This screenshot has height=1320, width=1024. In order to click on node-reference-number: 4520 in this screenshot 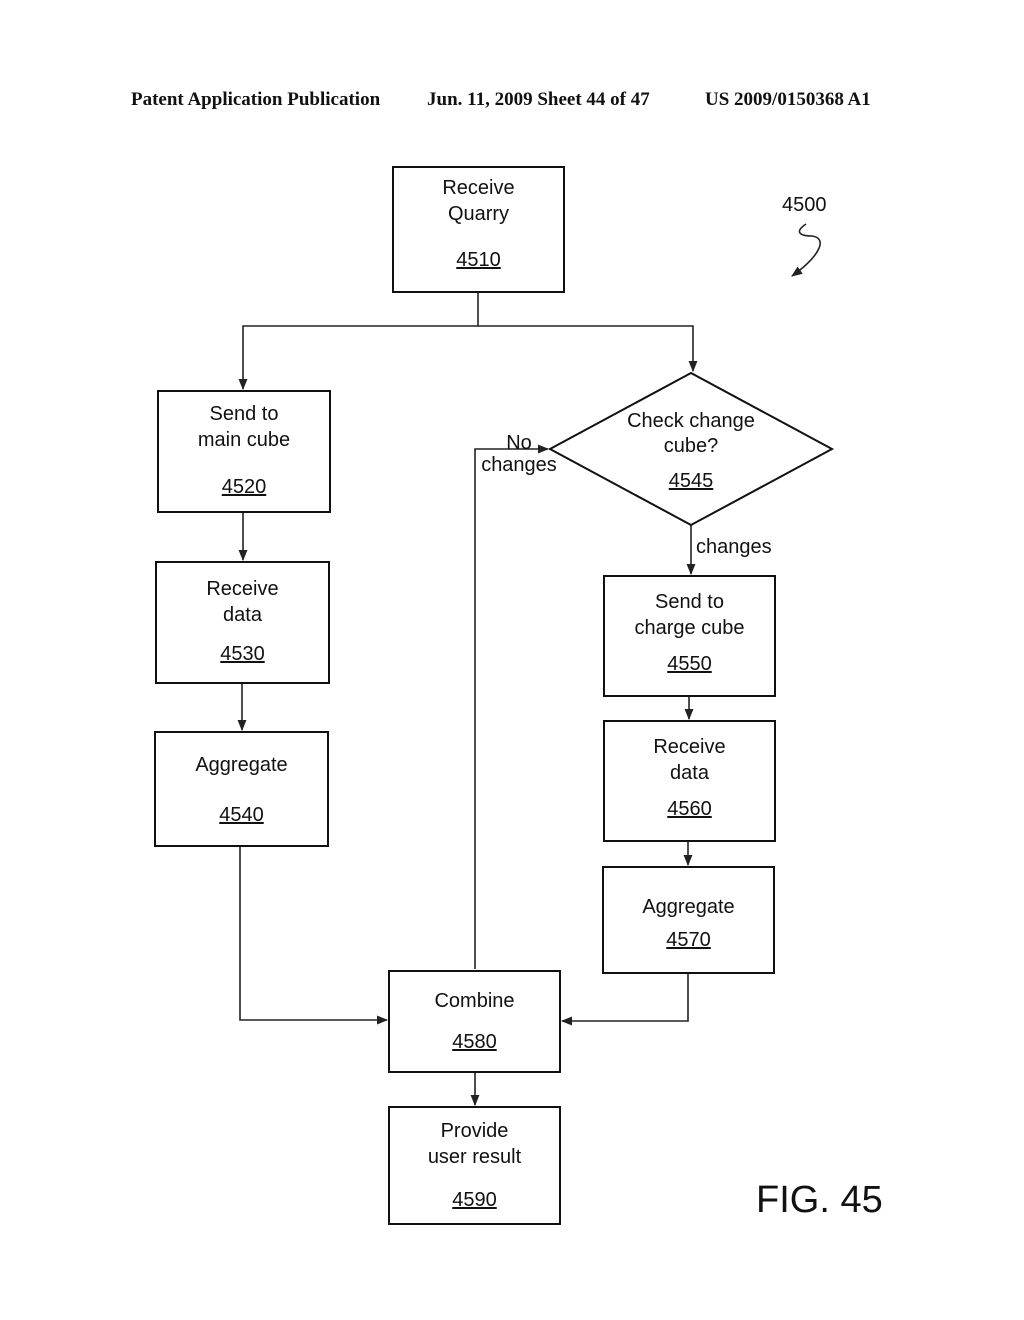, I will do `click(244, 487)`.